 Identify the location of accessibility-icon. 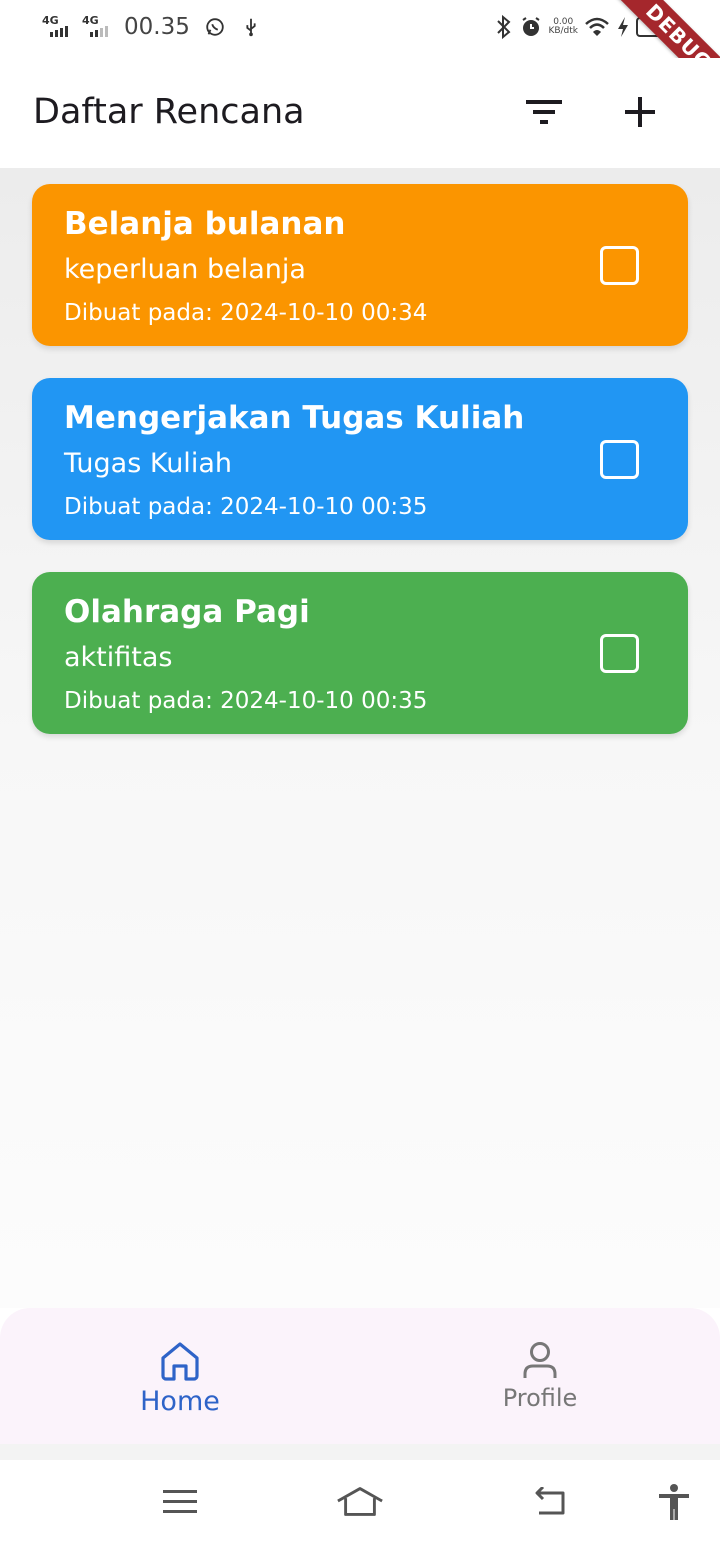
(674, 1502).